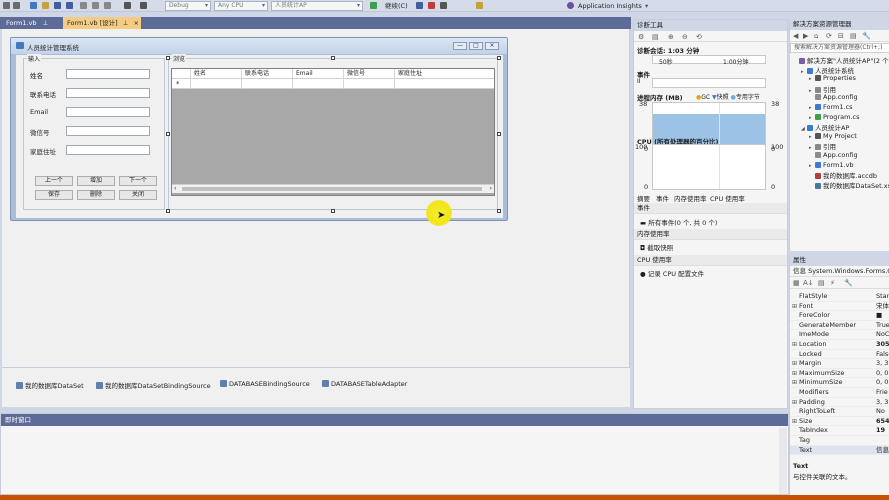  What do you see at coordinates (839, 450) in the screenshot?
I see `property-row: Text 信息` at bounding box center [839, 450].